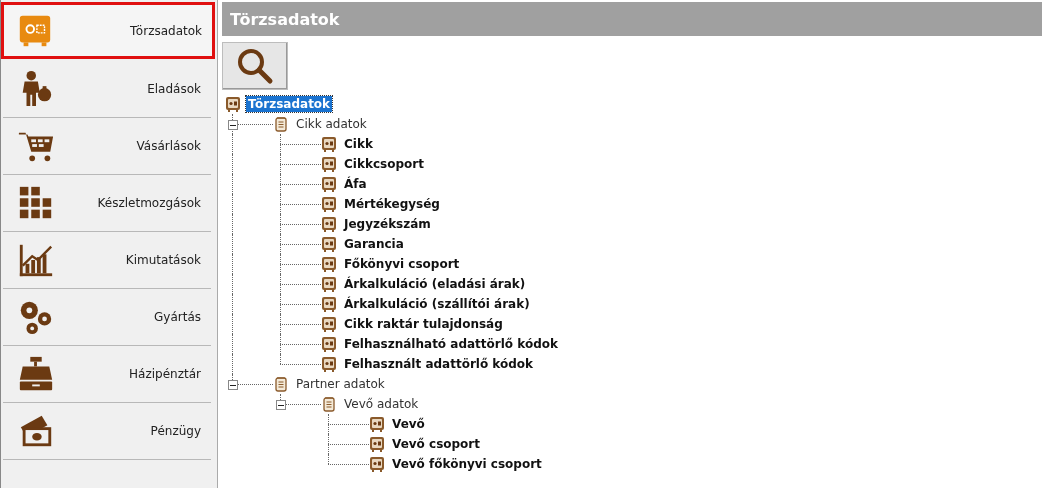  I want to click on tree-node: Partner adatok, so click(340, 384).